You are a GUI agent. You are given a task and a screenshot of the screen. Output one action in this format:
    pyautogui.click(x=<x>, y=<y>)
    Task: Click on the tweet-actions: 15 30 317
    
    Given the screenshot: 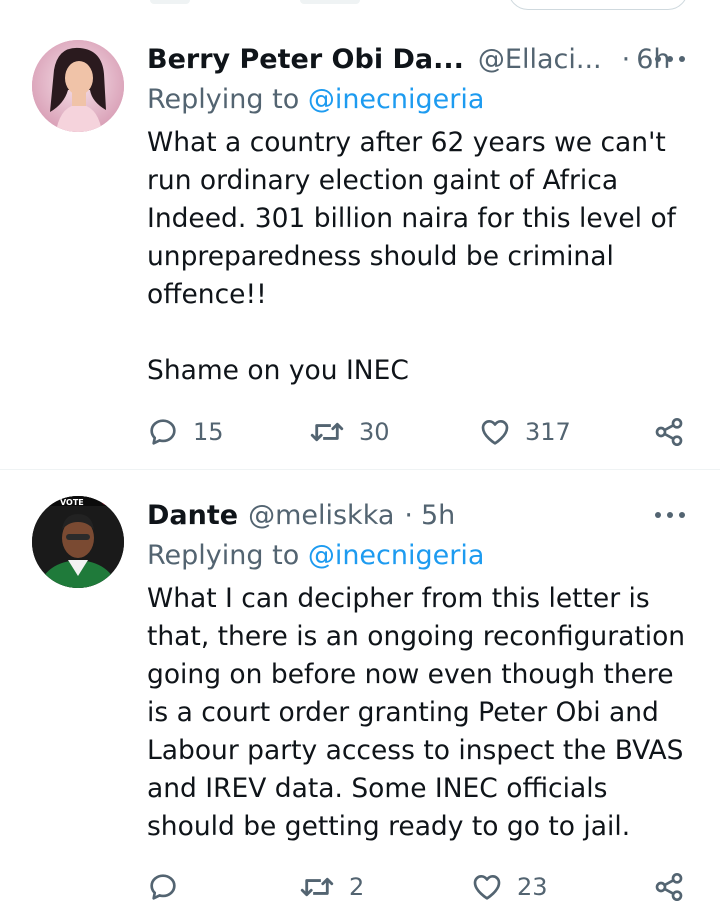 What is the action you would take?
    pyautogui.click(x=360, y=432)
    